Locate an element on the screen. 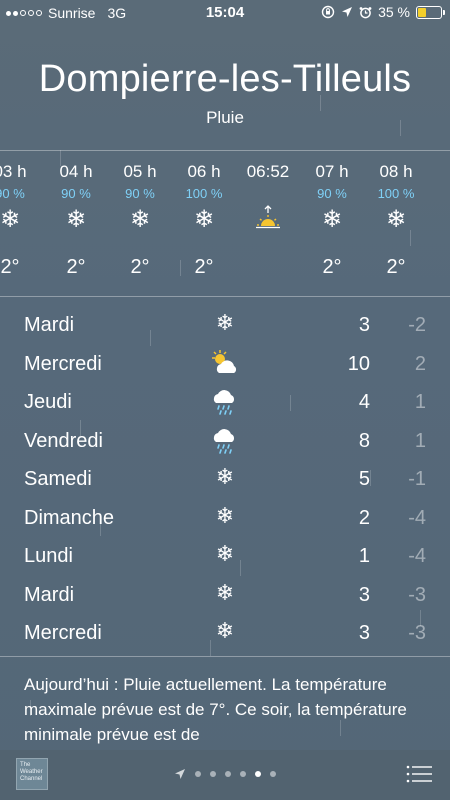 The height and width of the screenshot is (800, 450). day-name: Jeudi is located at coordinates (48, 402).